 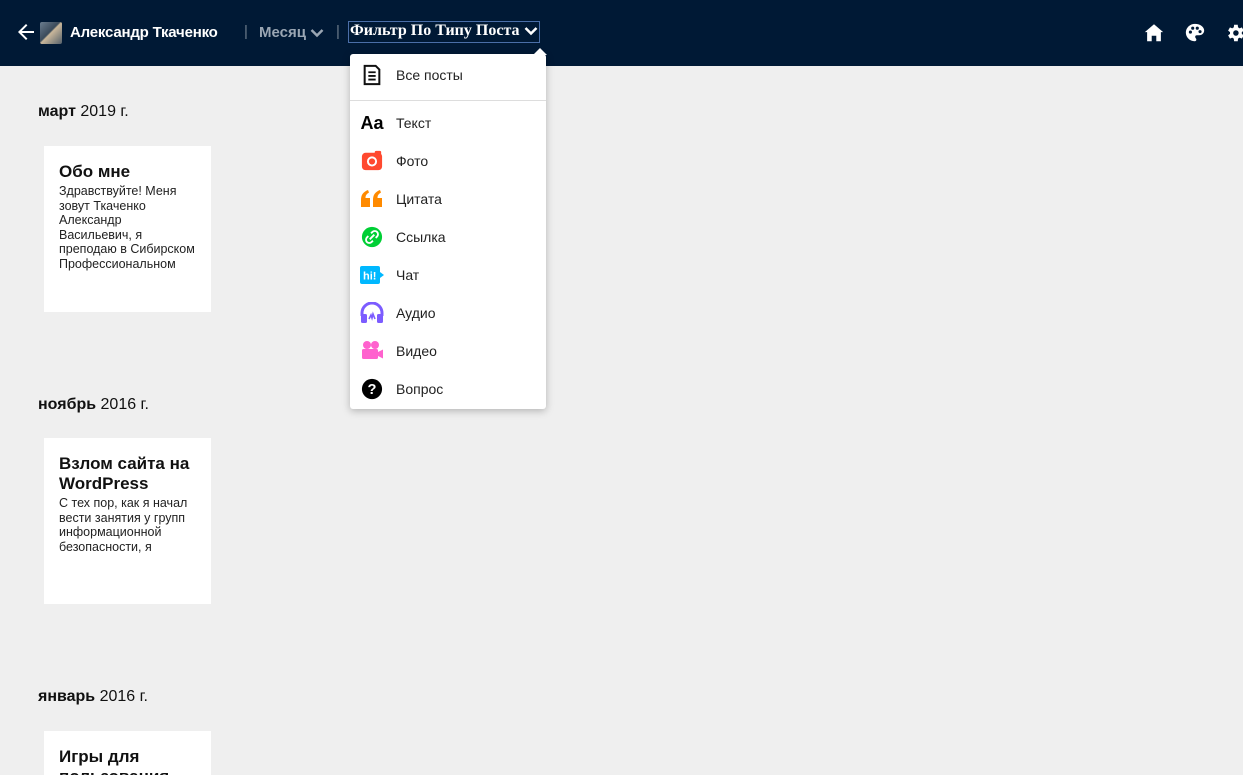 I want to click on post-title: Игры для пользования, so click(x=114, y=761).